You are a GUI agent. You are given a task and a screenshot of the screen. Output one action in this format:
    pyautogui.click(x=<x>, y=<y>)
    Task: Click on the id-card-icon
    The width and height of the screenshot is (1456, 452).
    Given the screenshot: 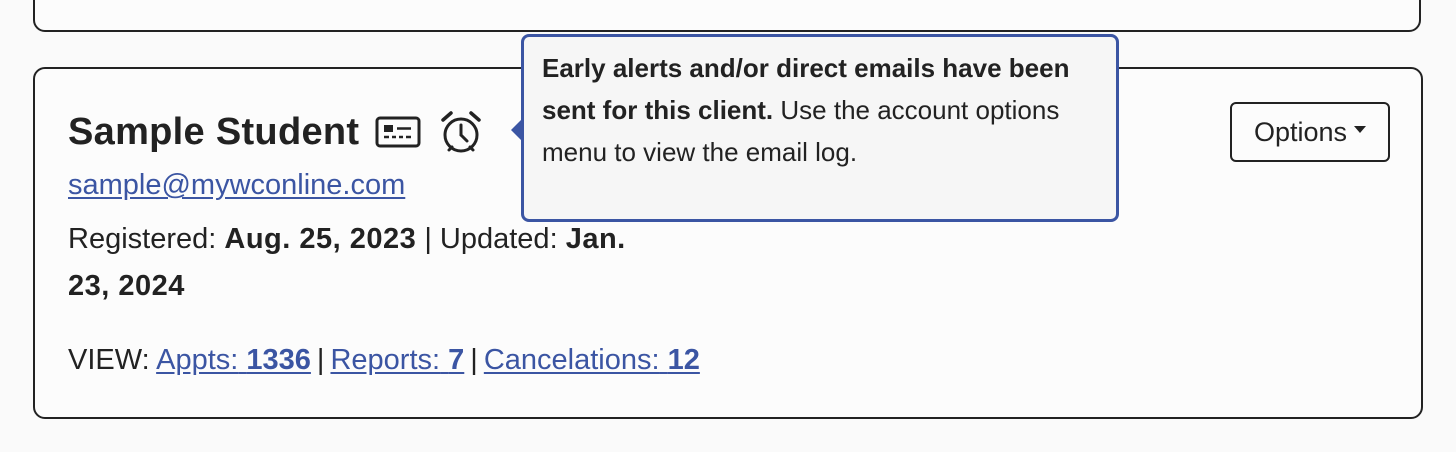 What is the action you would take?
    pyautogui.click(x=398, y=132)
    